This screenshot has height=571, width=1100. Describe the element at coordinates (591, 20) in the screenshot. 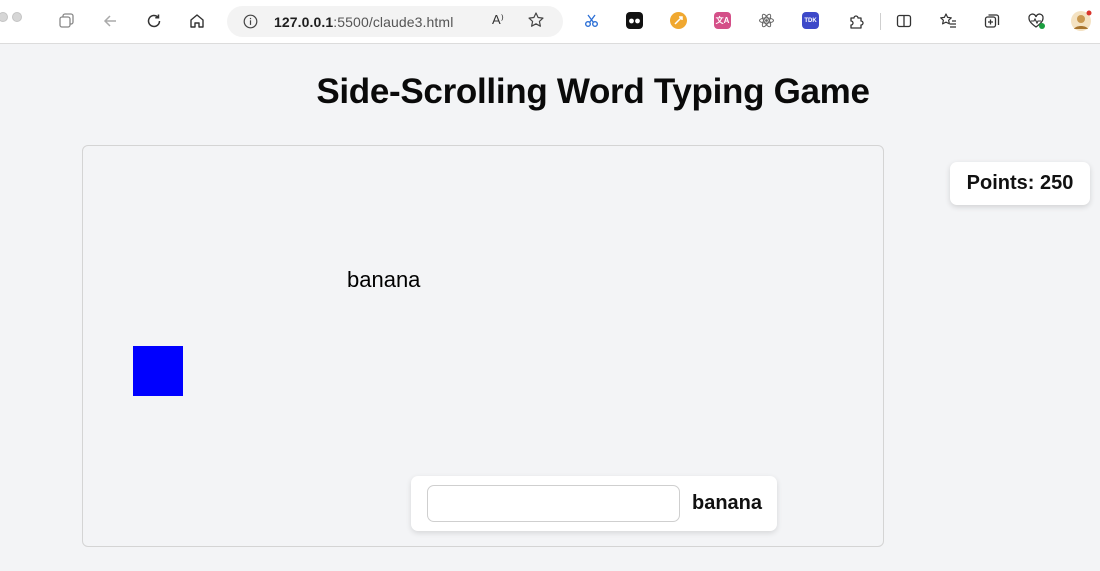

I see `scissors-extension-icon` at that location.